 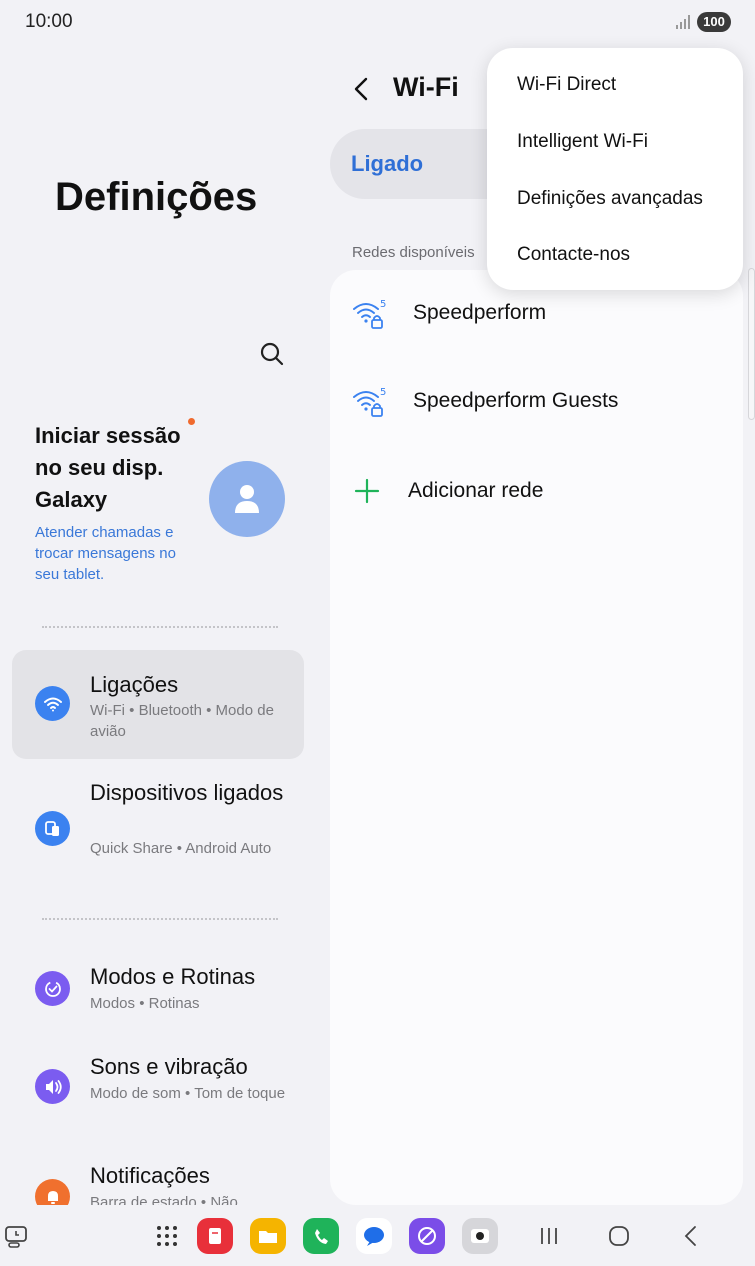 What do you see at coordinates (387, 163) in the screenshot?
I see `wifi-toggle-label: Ligado` at bounding box center [387, 163].